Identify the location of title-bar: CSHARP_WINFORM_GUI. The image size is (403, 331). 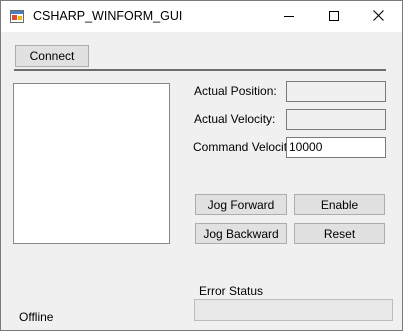
(201, 16).